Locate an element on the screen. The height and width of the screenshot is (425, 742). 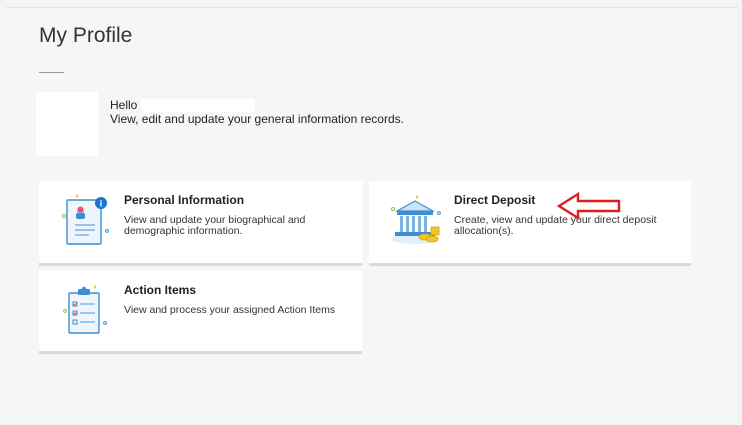
avatar is located at coordinates (67, 124).